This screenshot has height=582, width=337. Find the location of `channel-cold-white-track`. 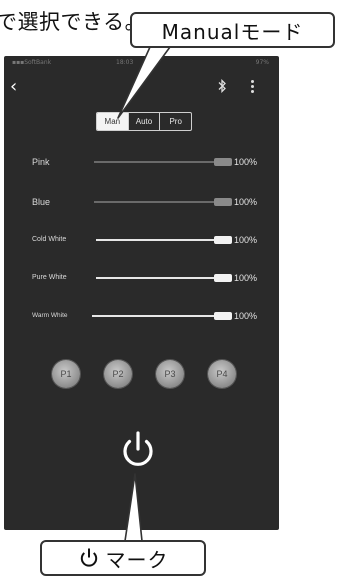

channel-cold-white-track is located at coordinates (155, 240).